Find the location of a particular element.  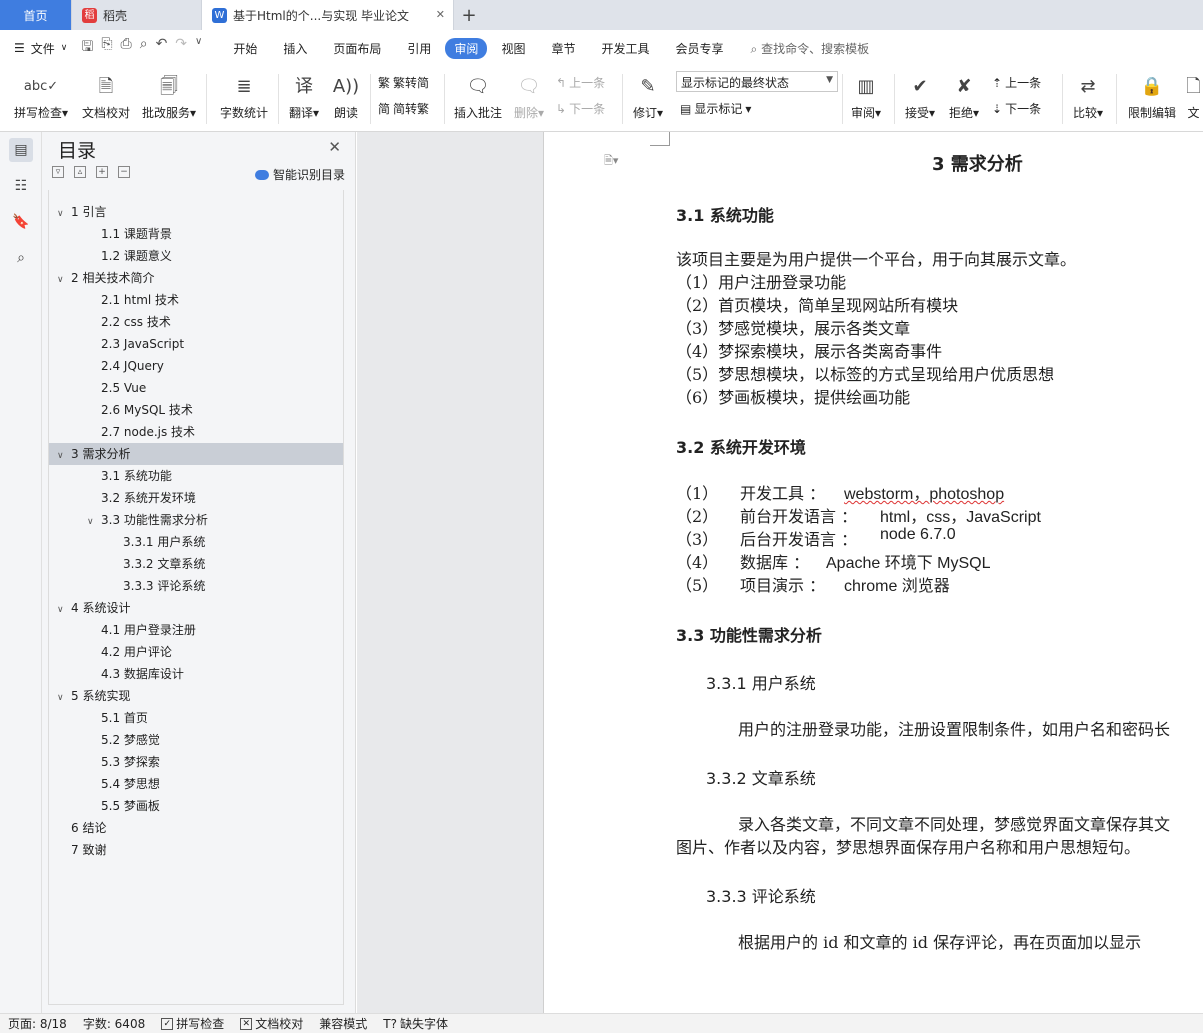

menu-reference: 引用 is located at coordinates (419, 48).